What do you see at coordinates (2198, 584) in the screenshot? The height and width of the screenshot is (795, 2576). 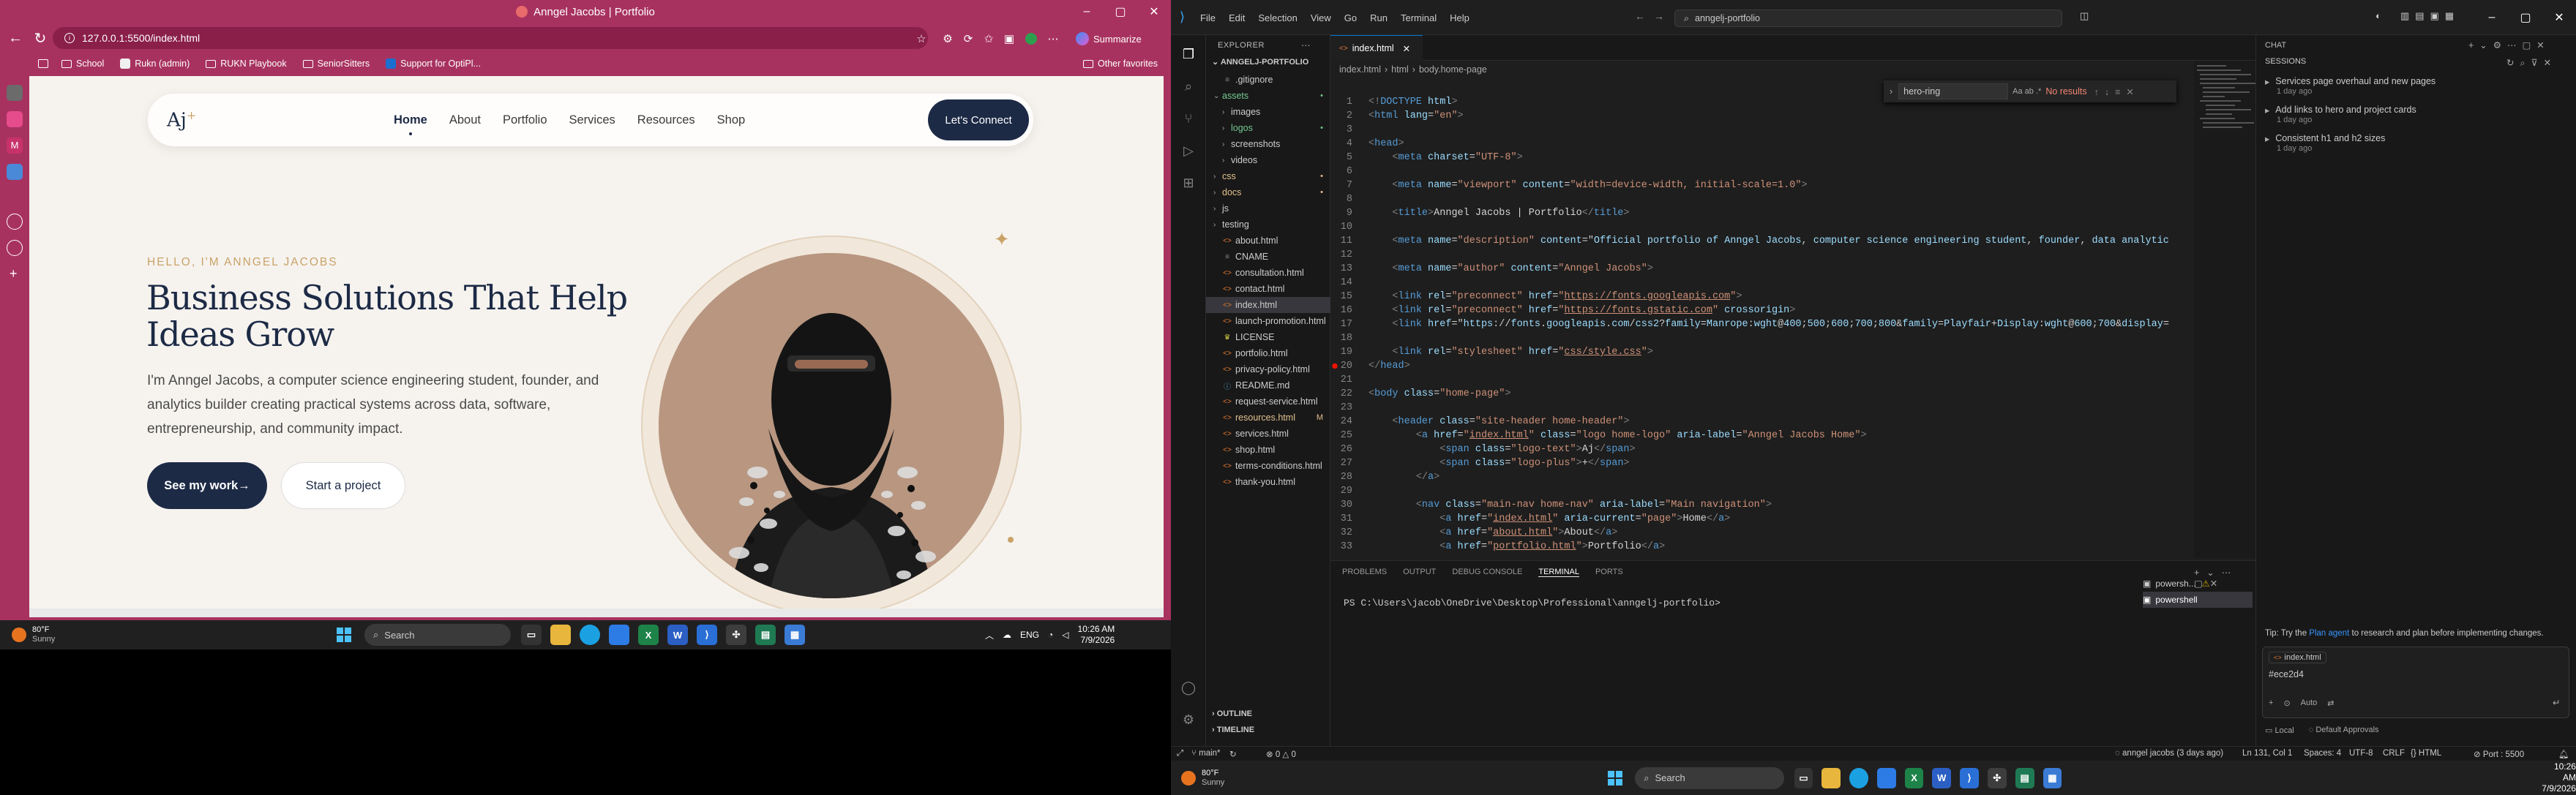 I see `terminal-item: ▣ powersh... ⚠` at bounding box center [2198, 584].